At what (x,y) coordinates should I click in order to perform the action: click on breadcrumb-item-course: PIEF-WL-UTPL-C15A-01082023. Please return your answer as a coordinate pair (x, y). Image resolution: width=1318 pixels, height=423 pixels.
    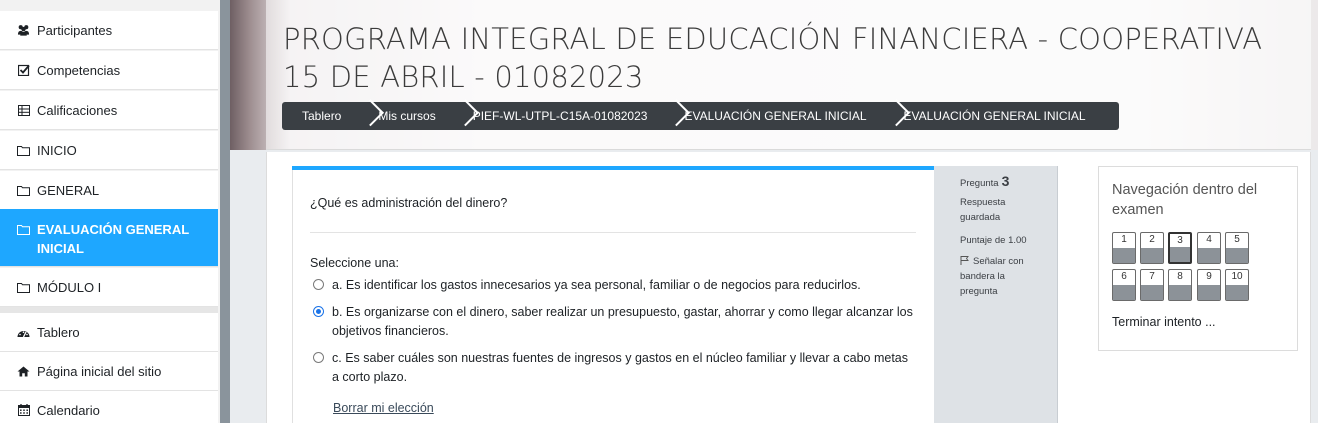
    Looking at the image, I should click on (559, 116).